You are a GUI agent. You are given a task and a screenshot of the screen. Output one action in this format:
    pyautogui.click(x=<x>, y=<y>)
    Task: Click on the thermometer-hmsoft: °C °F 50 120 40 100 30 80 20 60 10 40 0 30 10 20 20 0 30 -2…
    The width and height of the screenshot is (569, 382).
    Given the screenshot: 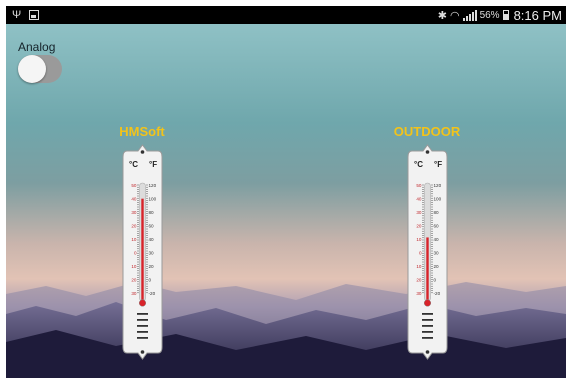 What is the action you would take?
    pyautogui.click(x=142, y=252)
    